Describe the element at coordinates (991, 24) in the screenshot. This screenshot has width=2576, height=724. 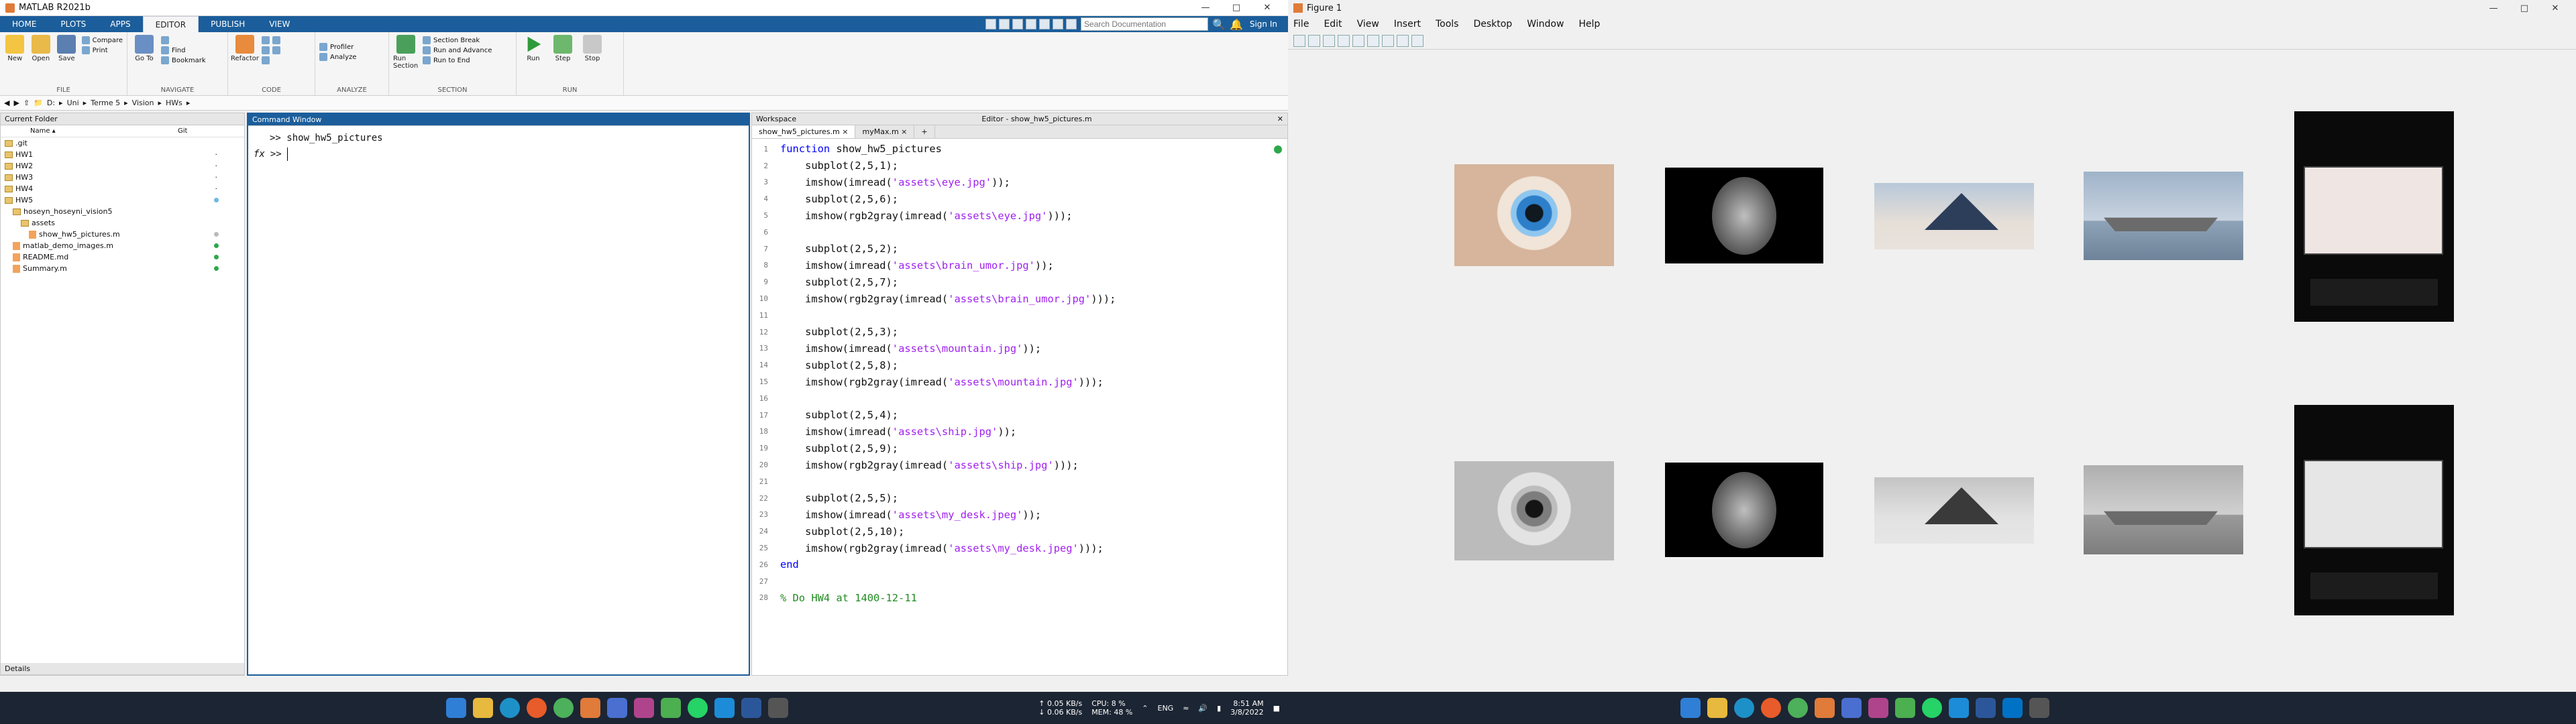
I see `save-icon` at that location.